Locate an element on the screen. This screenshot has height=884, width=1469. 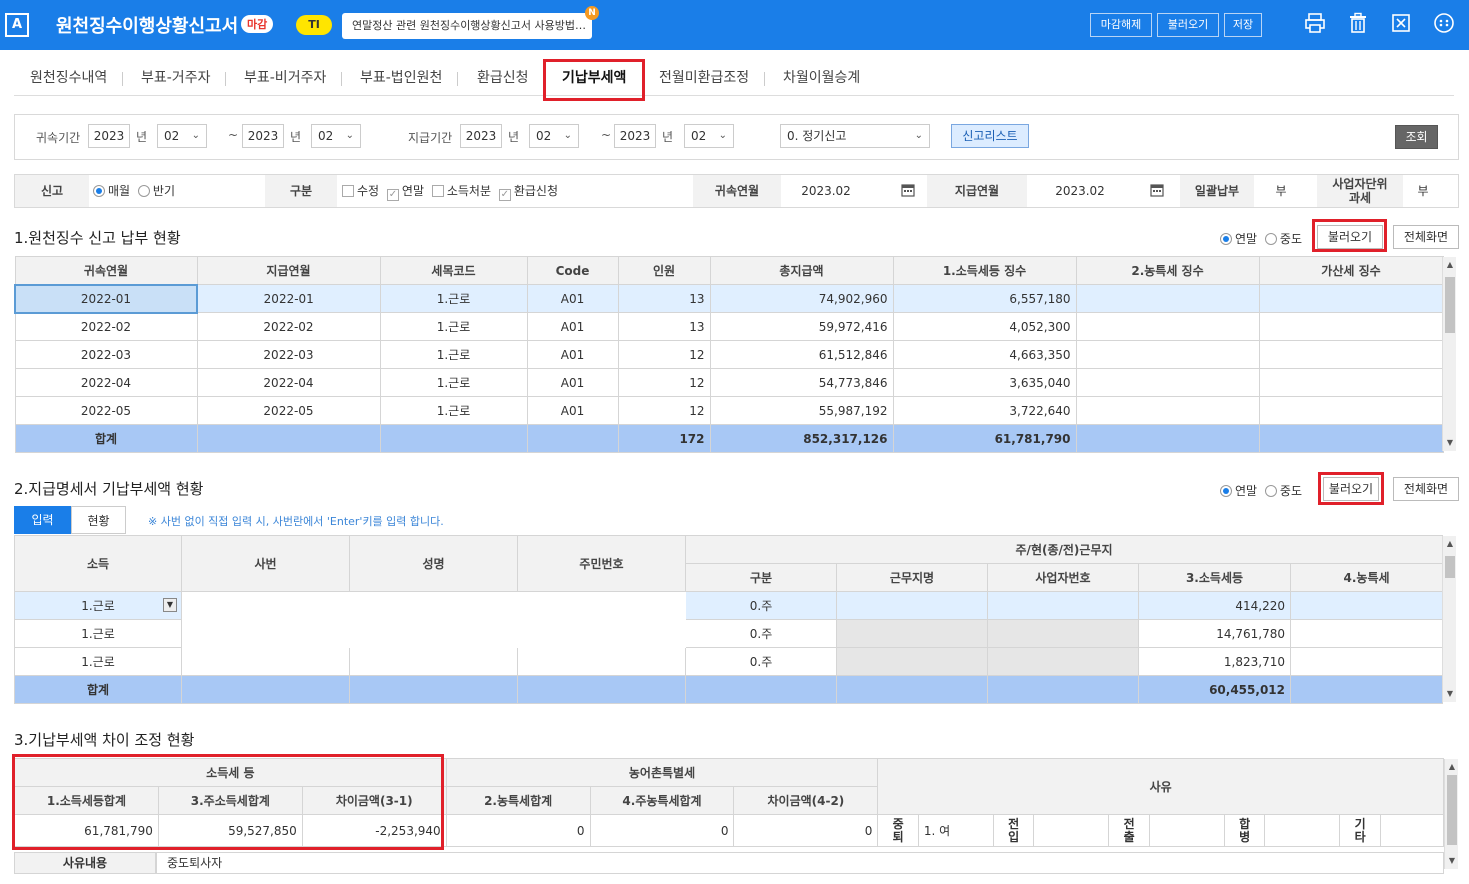
scroll-thumb is located at coordinates (1450, 567).